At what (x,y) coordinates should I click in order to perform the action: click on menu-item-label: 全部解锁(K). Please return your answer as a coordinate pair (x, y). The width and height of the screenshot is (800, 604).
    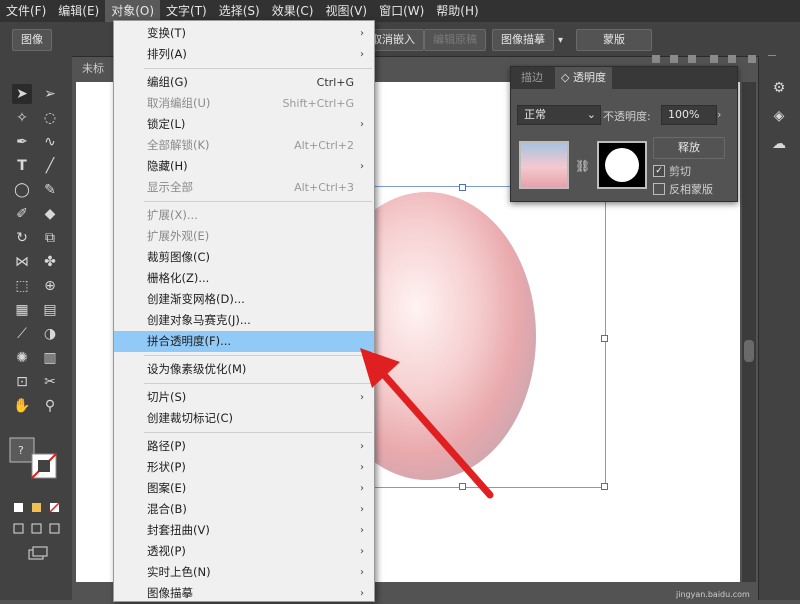
    Looking at the image, I should click on (178, 145).